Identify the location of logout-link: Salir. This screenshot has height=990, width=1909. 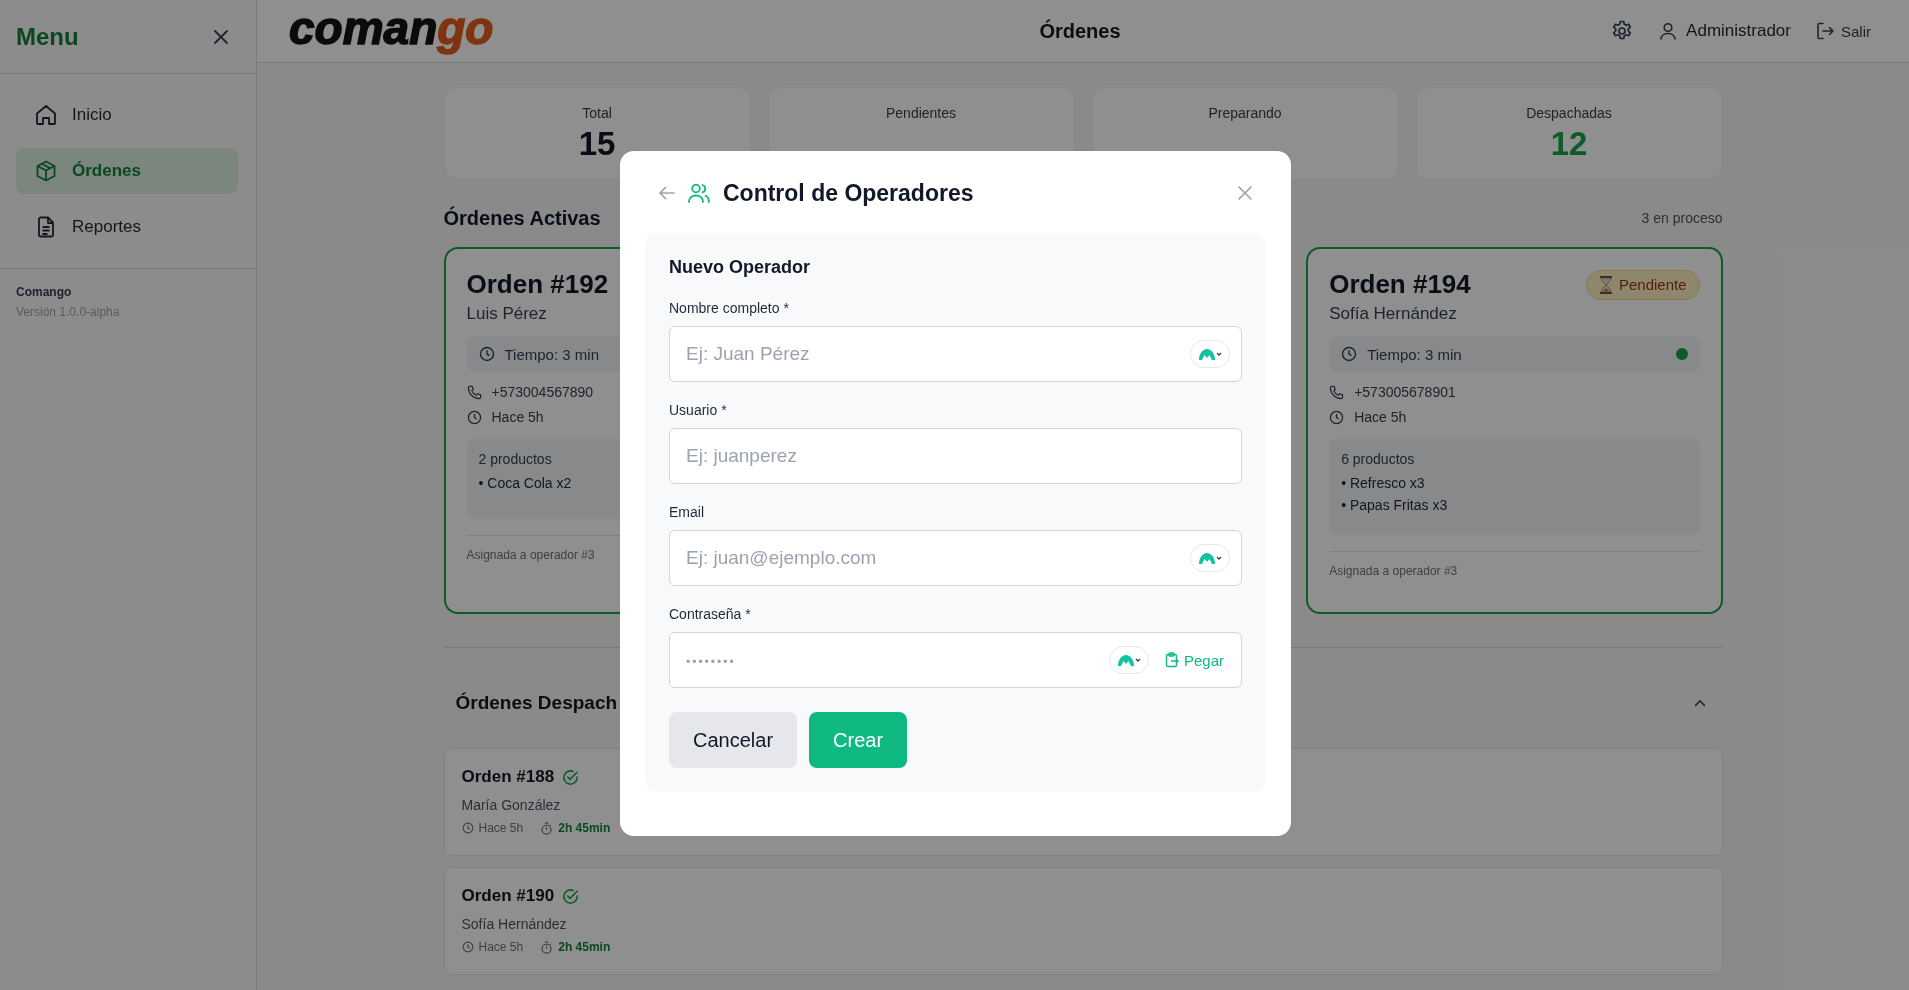
(1843, 31).